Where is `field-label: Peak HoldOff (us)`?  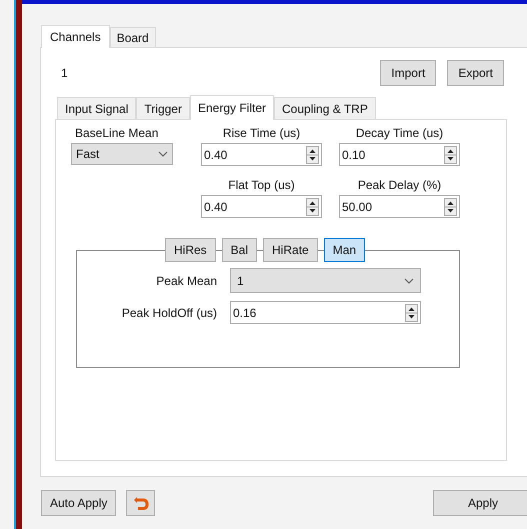
field-label: Peak HoldOff (us) is located at coordinates (168, 313).